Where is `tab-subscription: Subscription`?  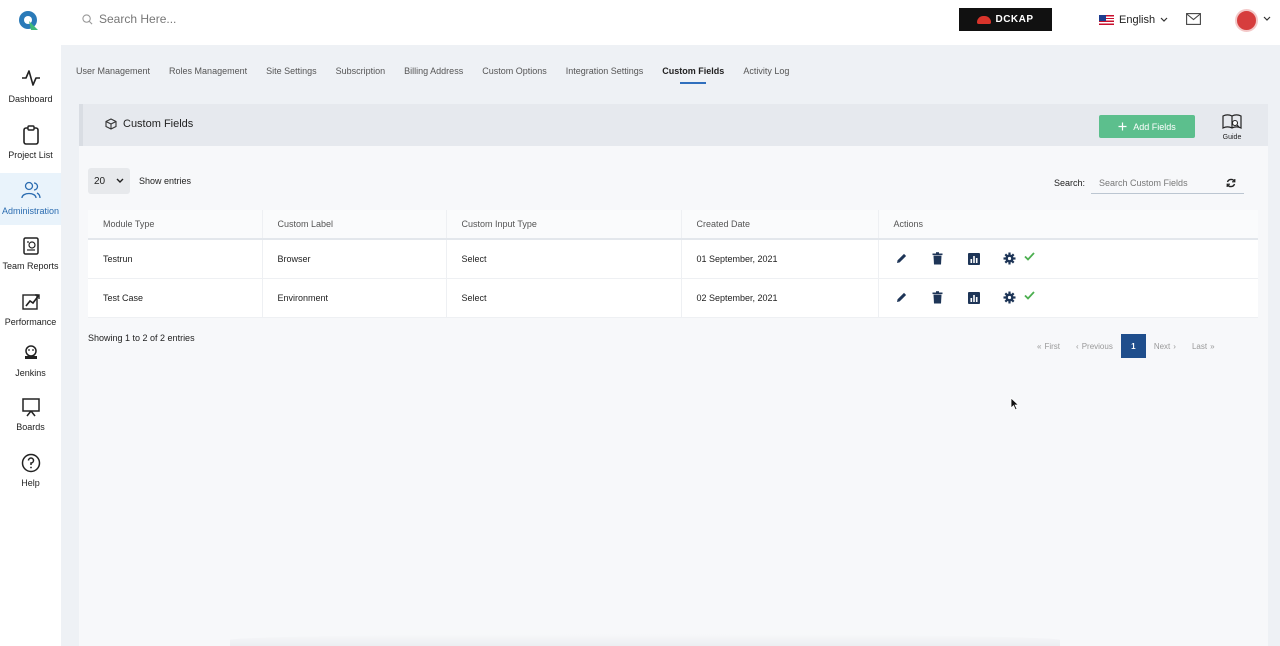
tab-subscription: Subscription is located at coordinates (361, 75).